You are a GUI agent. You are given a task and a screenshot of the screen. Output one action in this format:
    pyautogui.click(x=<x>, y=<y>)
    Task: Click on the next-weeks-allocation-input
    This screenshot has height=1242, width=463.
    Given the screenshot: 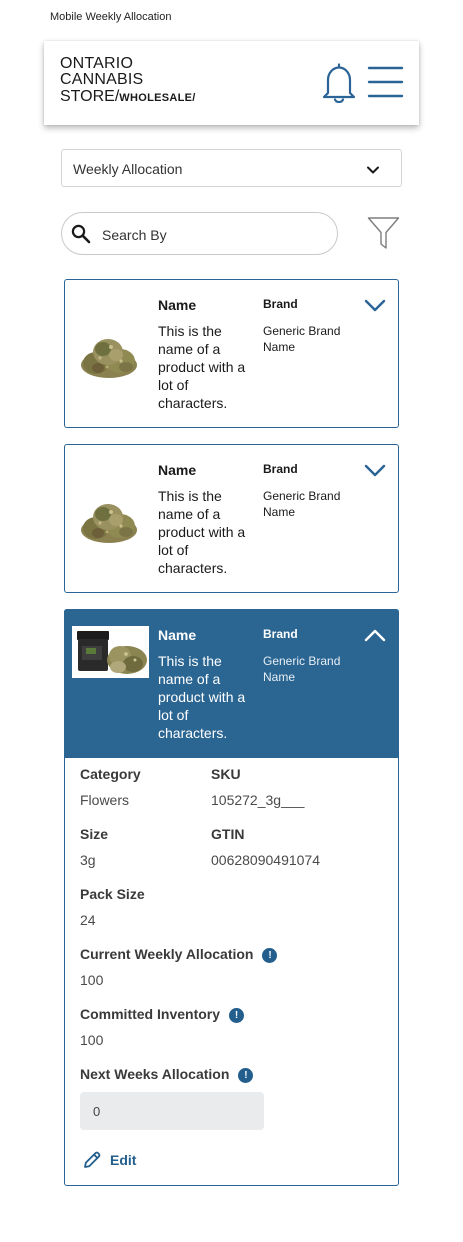 What is the action you would take?
    pyautogui.click(x=172, y=1111)
    